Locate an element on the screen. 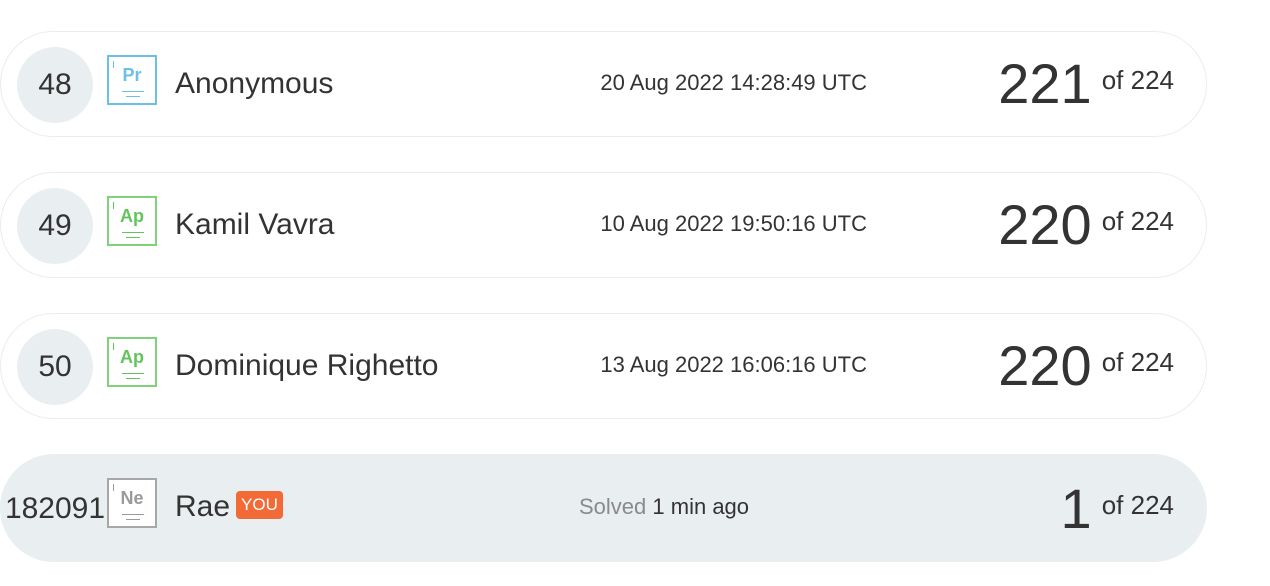  completion-date: 10 Aug 2022 19:50:16 UTC is located at coordinates (733, 223).